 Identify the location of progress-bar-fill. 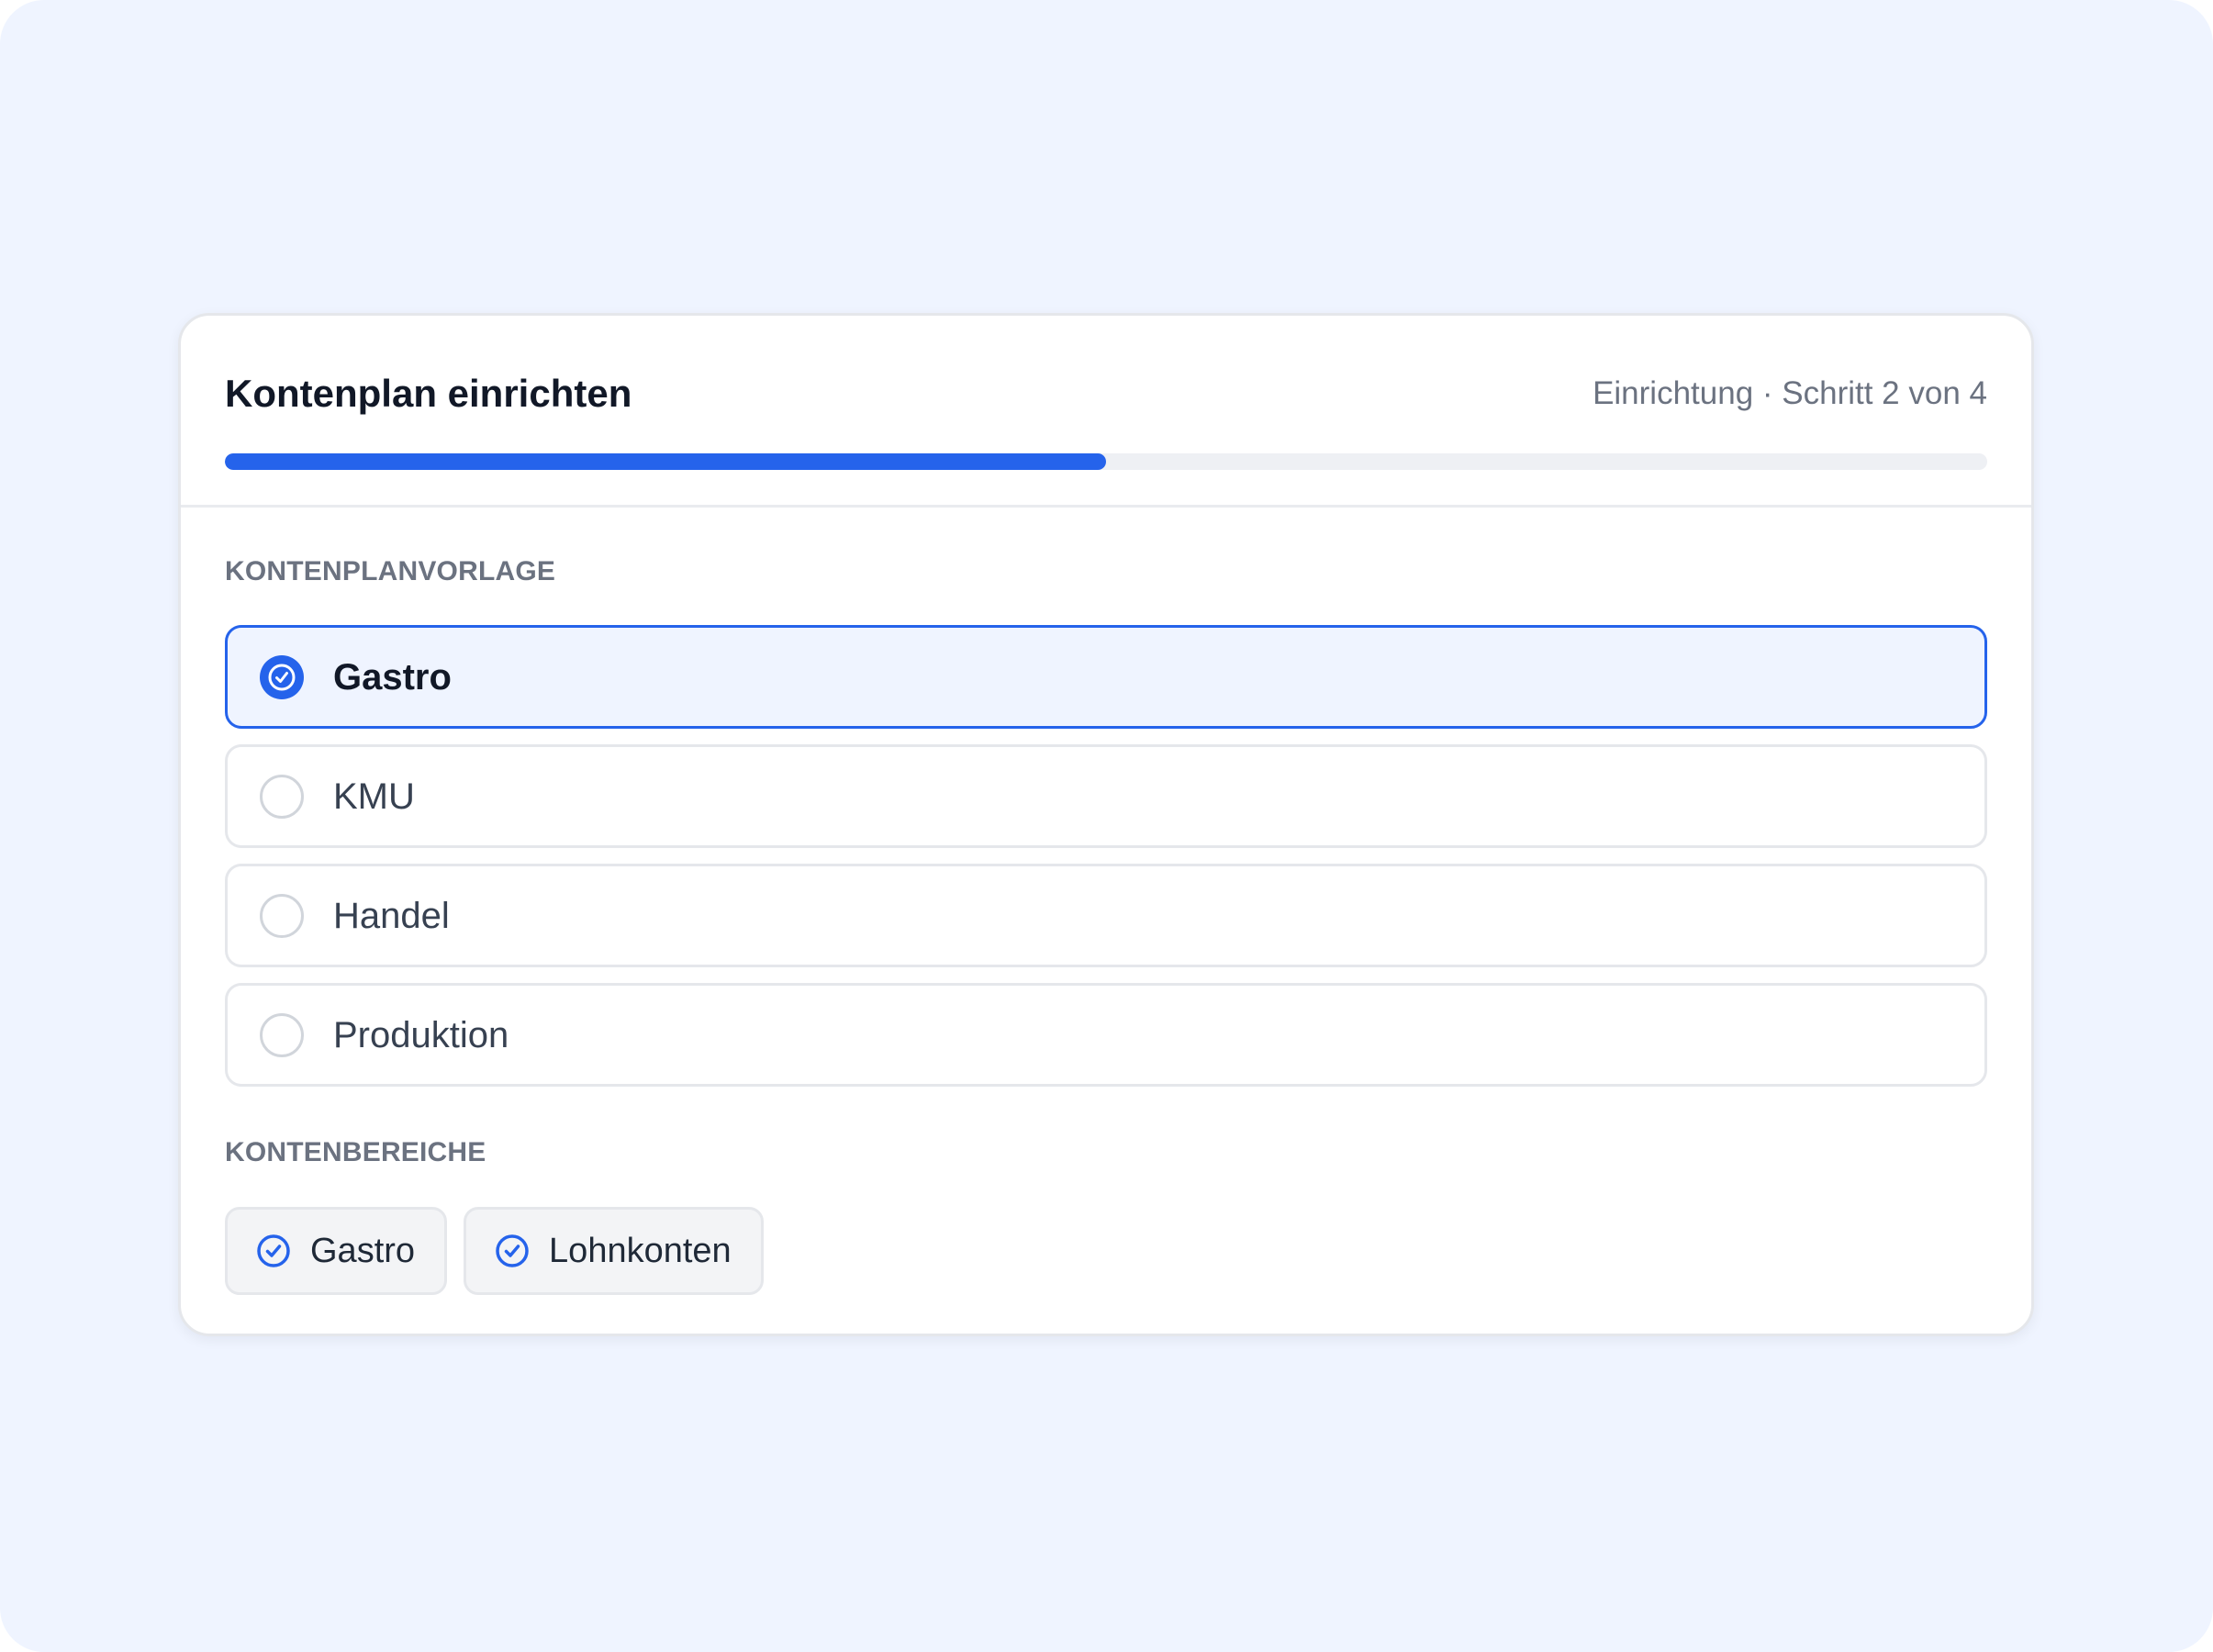
(665, 462).